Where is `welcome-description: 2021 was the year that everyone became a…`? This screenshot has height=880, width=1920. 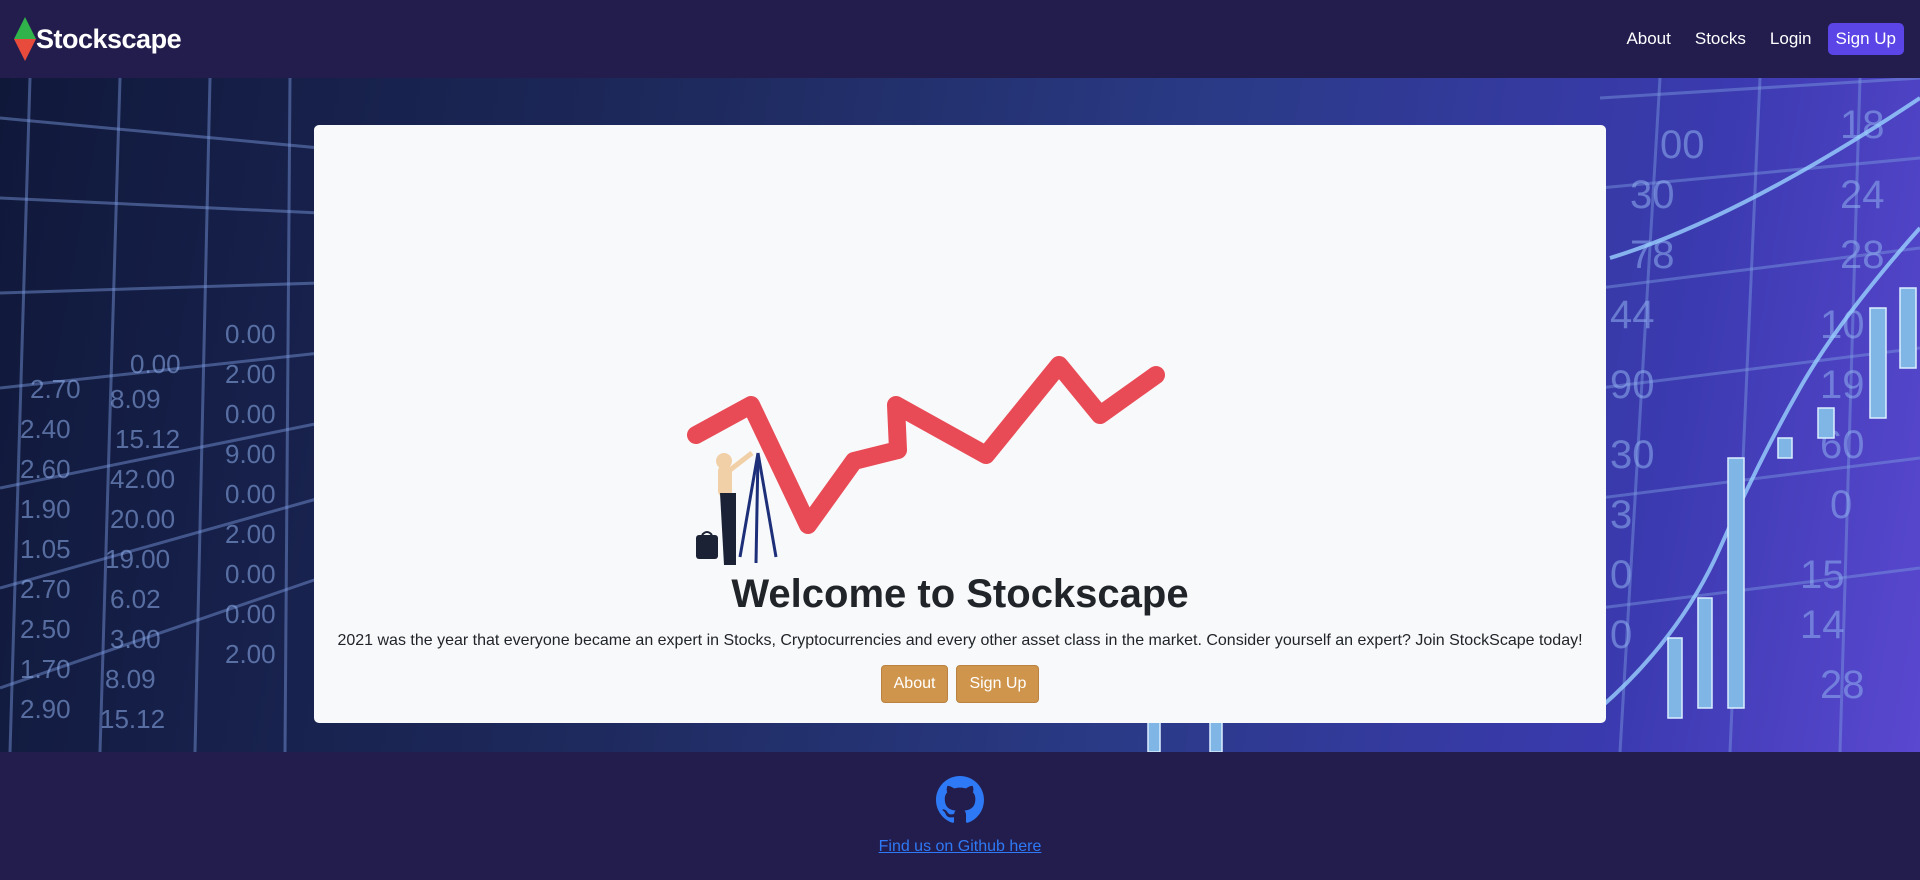
welcome-description: 2021 was the year that everyone became a… is located at coordinates (960, 640).